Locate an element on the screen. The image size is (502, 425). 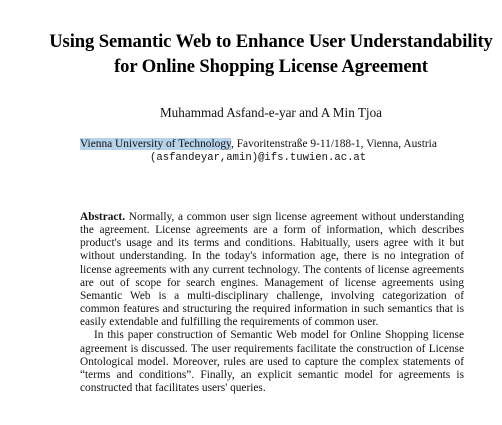
author-emails: (asfandeyar,amin)@ifs.tuwien.ac.at is located at coordinates (258, 158).